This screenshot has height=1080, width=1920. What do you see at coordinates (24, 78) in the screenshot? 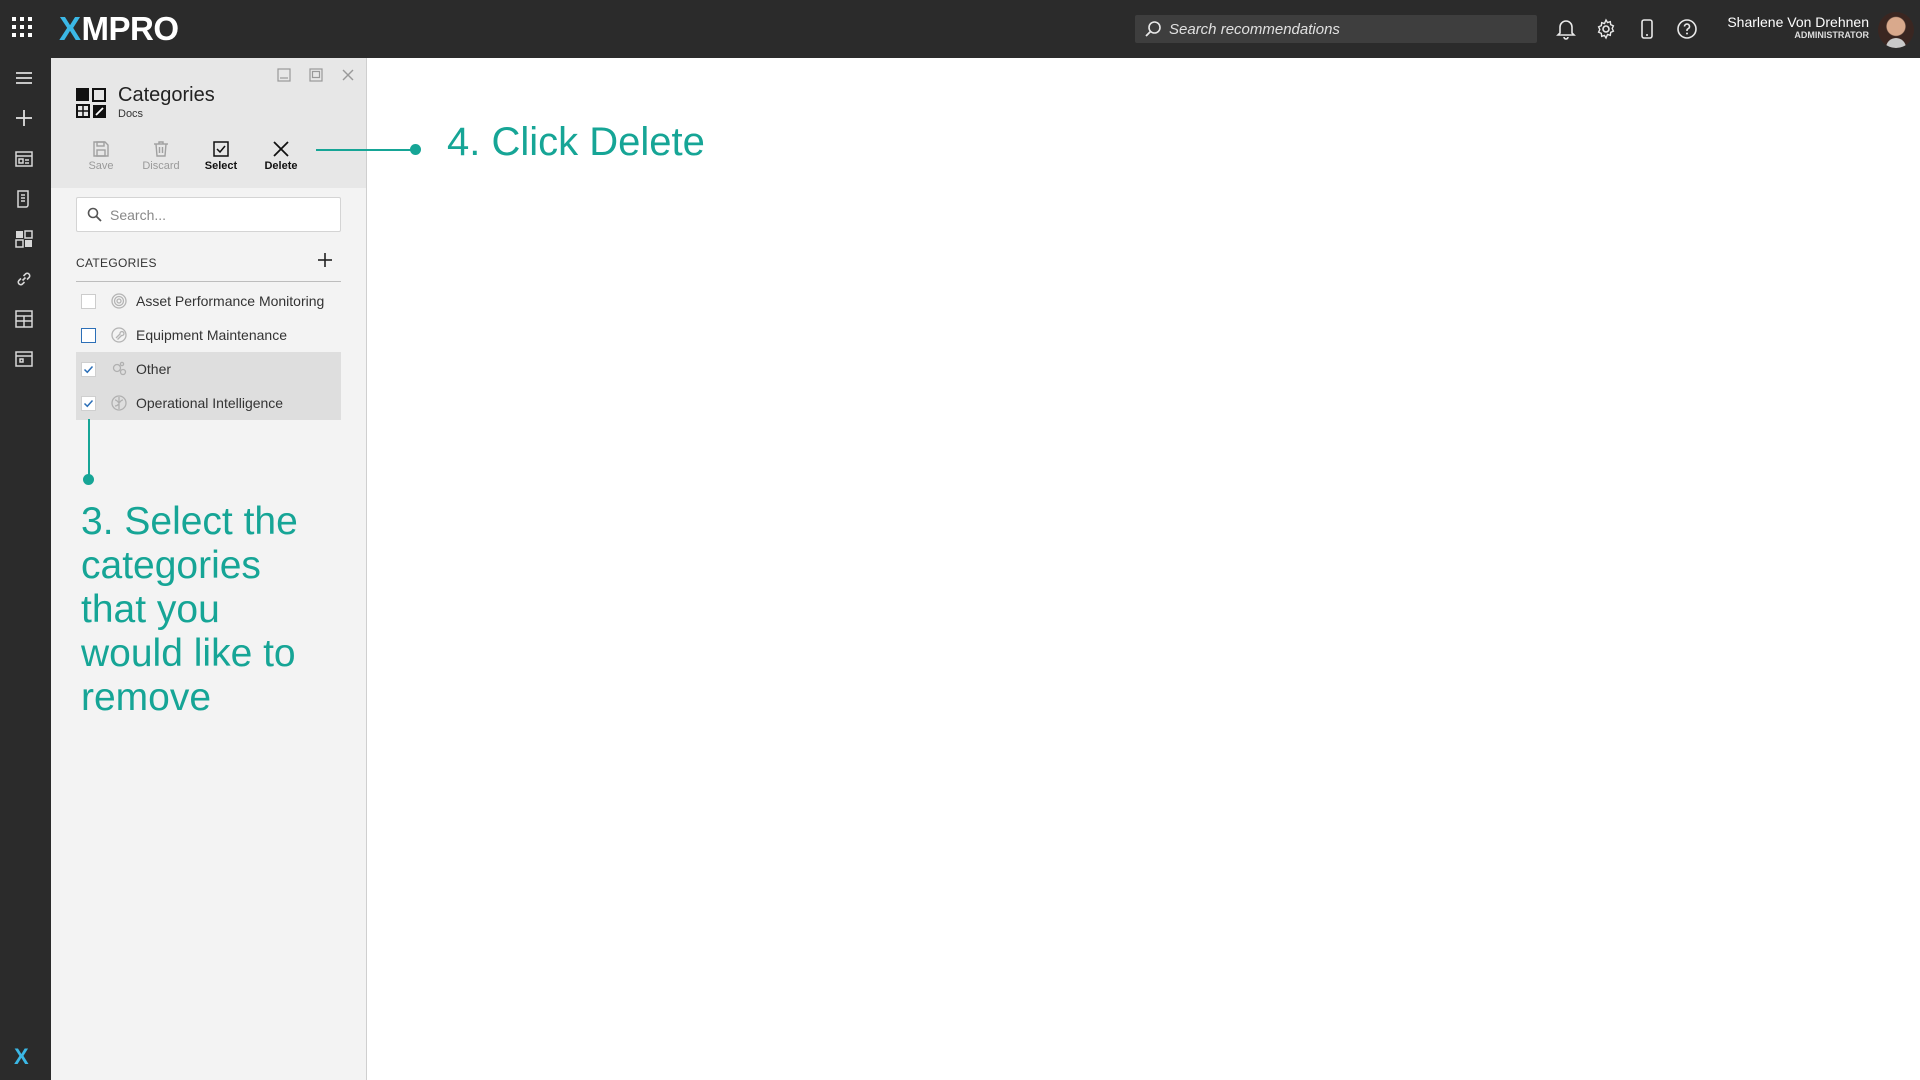
I see `menu-icon` at bounding box center [24, 78].